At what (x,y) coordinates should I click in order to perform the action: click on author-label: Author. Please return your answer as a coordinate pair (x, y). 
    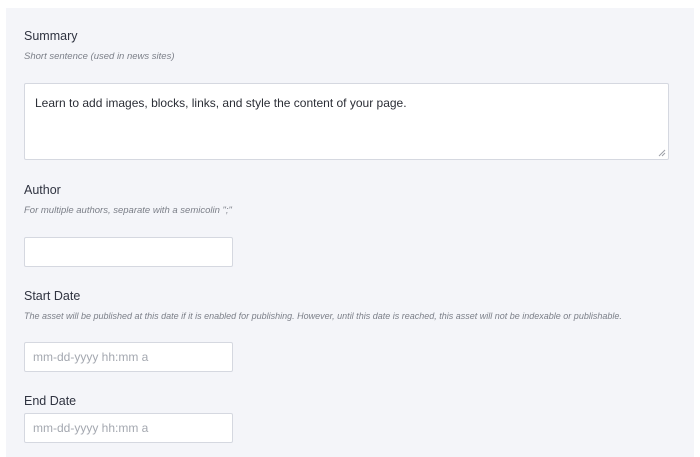
    Looking at the image, I should click on (42, 190).